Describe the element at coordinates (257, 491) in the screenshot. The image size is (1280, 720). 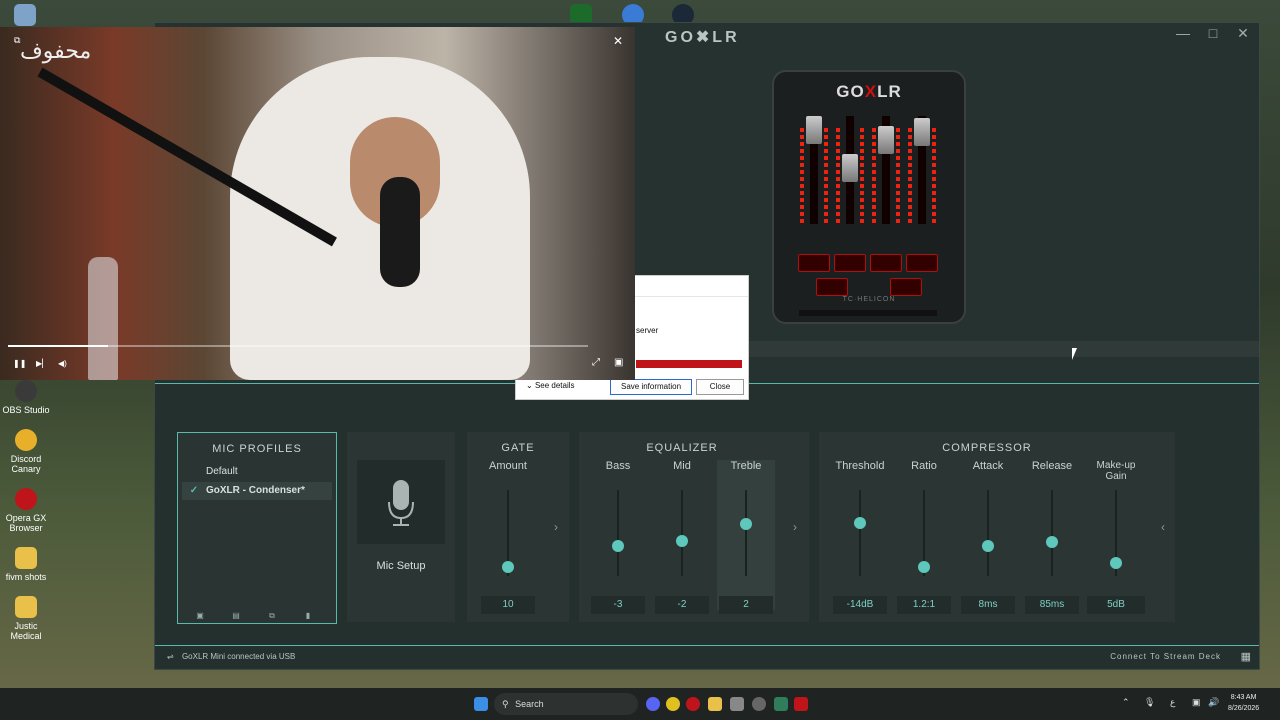
I see `profile-item-condenser: ✓ GoXLR - Condenser*` at that location.